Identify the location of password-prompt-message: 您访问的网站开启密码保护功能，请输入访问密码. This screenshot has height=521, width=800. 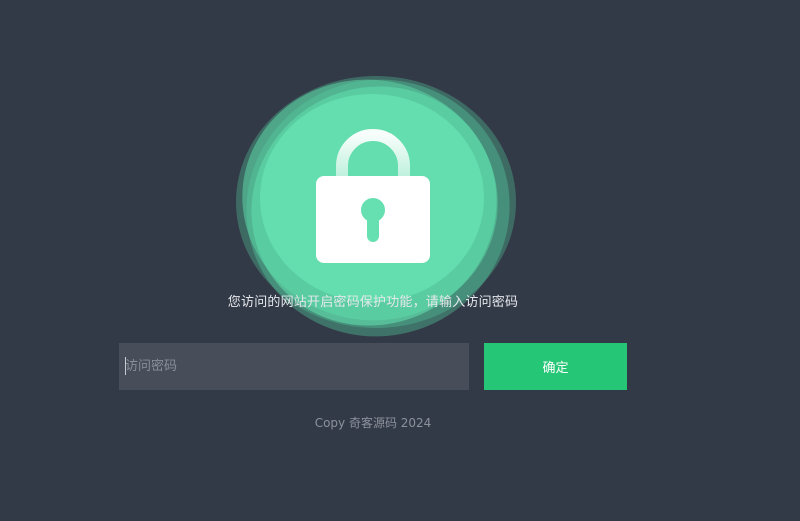
(373, 302).